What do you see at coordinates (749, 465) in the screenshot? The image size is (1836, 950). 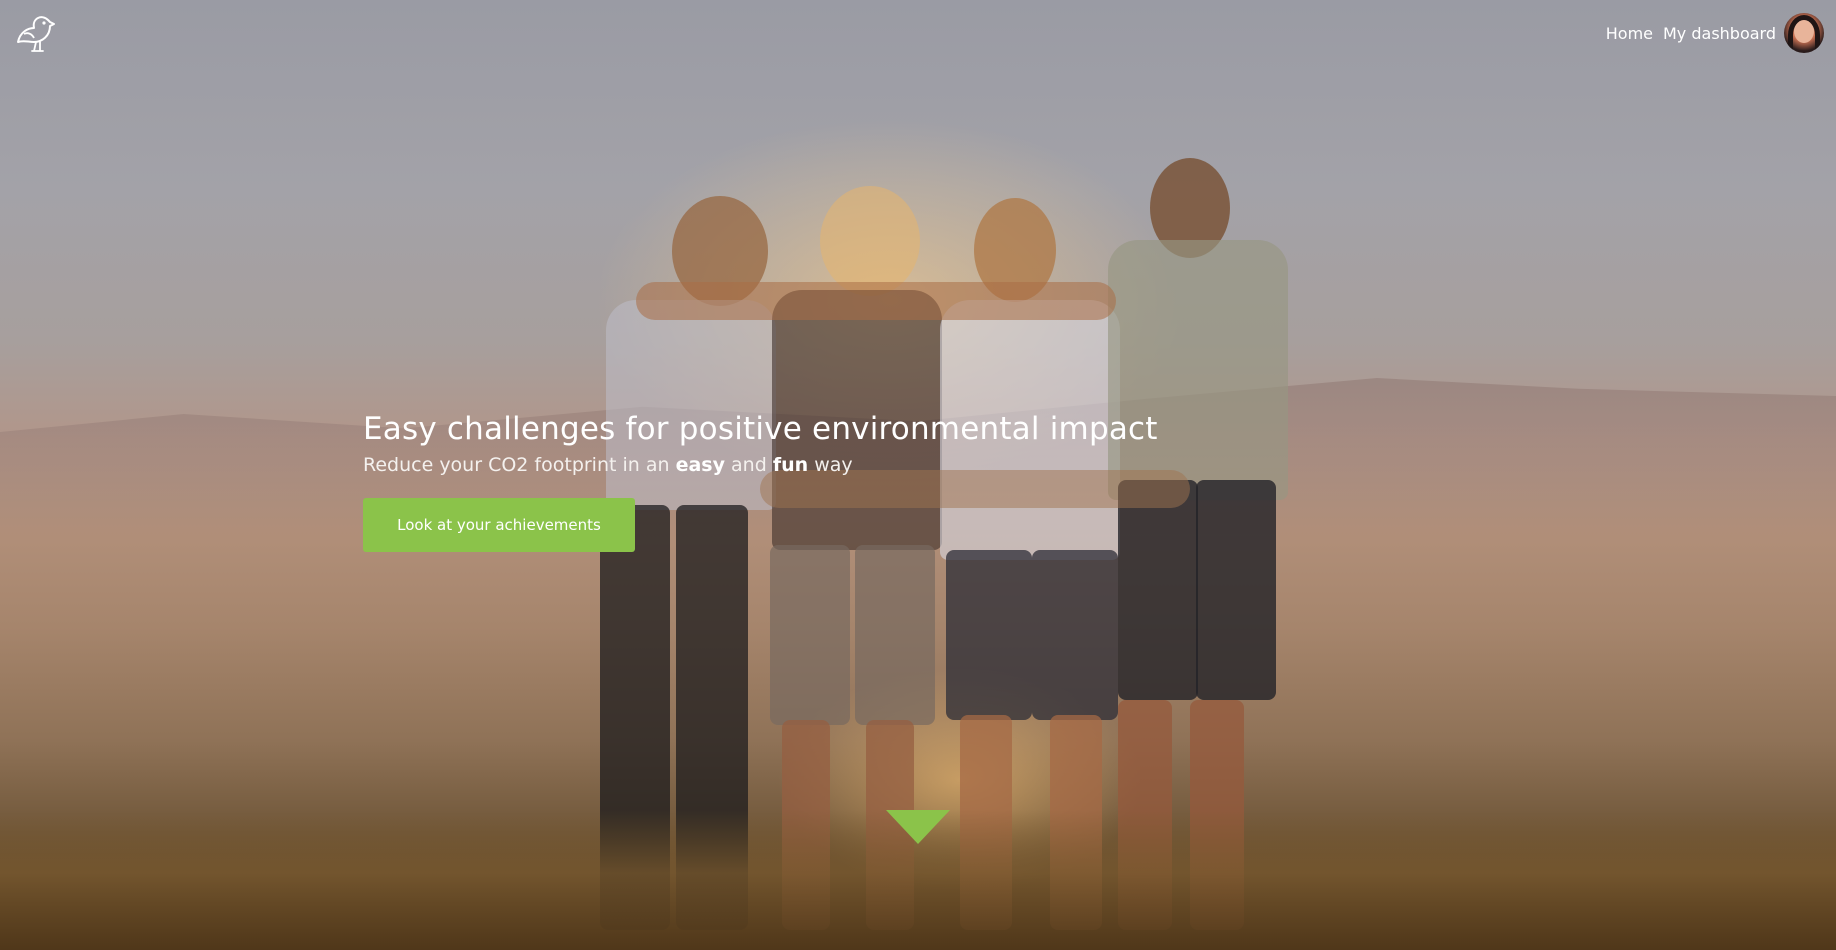 I see `subheadline-text: and` at bounding box center [749, 465].